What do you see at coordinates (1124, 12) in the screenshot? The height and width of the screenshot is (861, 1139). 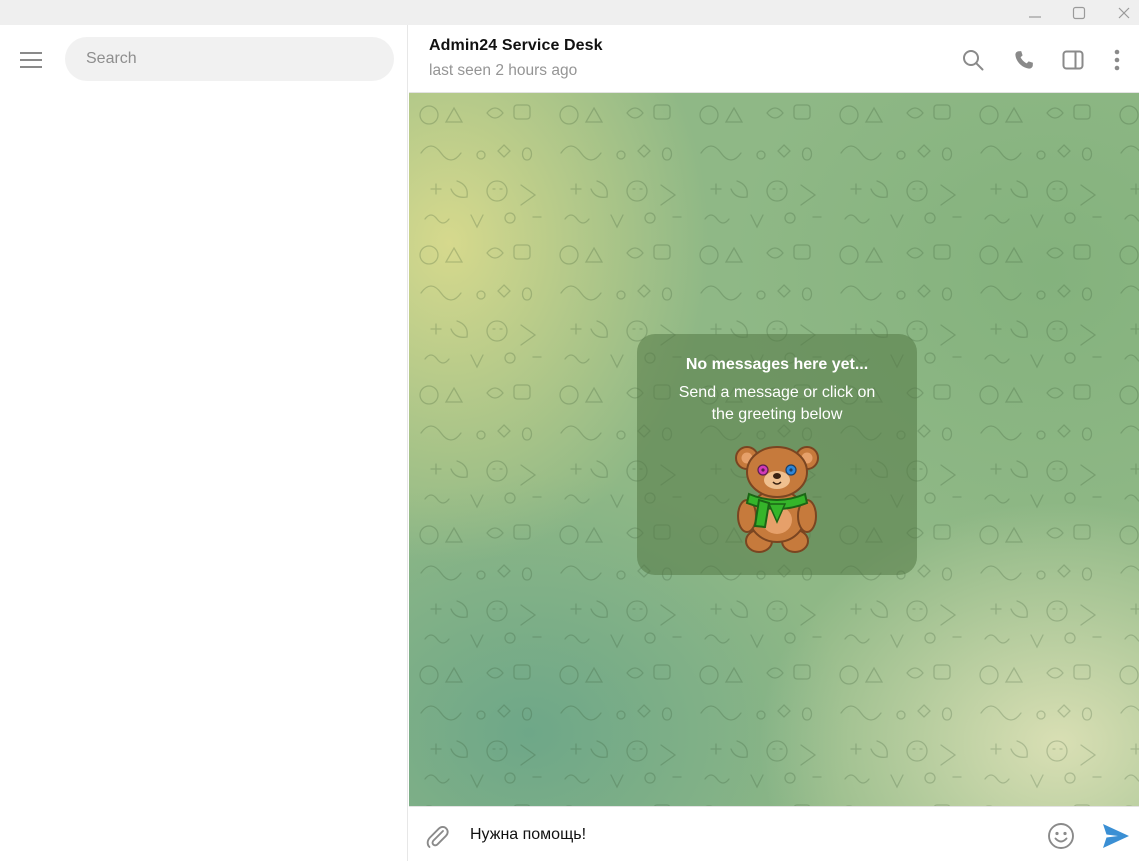 I see `close-icon` at bounding box center [1124, 12].